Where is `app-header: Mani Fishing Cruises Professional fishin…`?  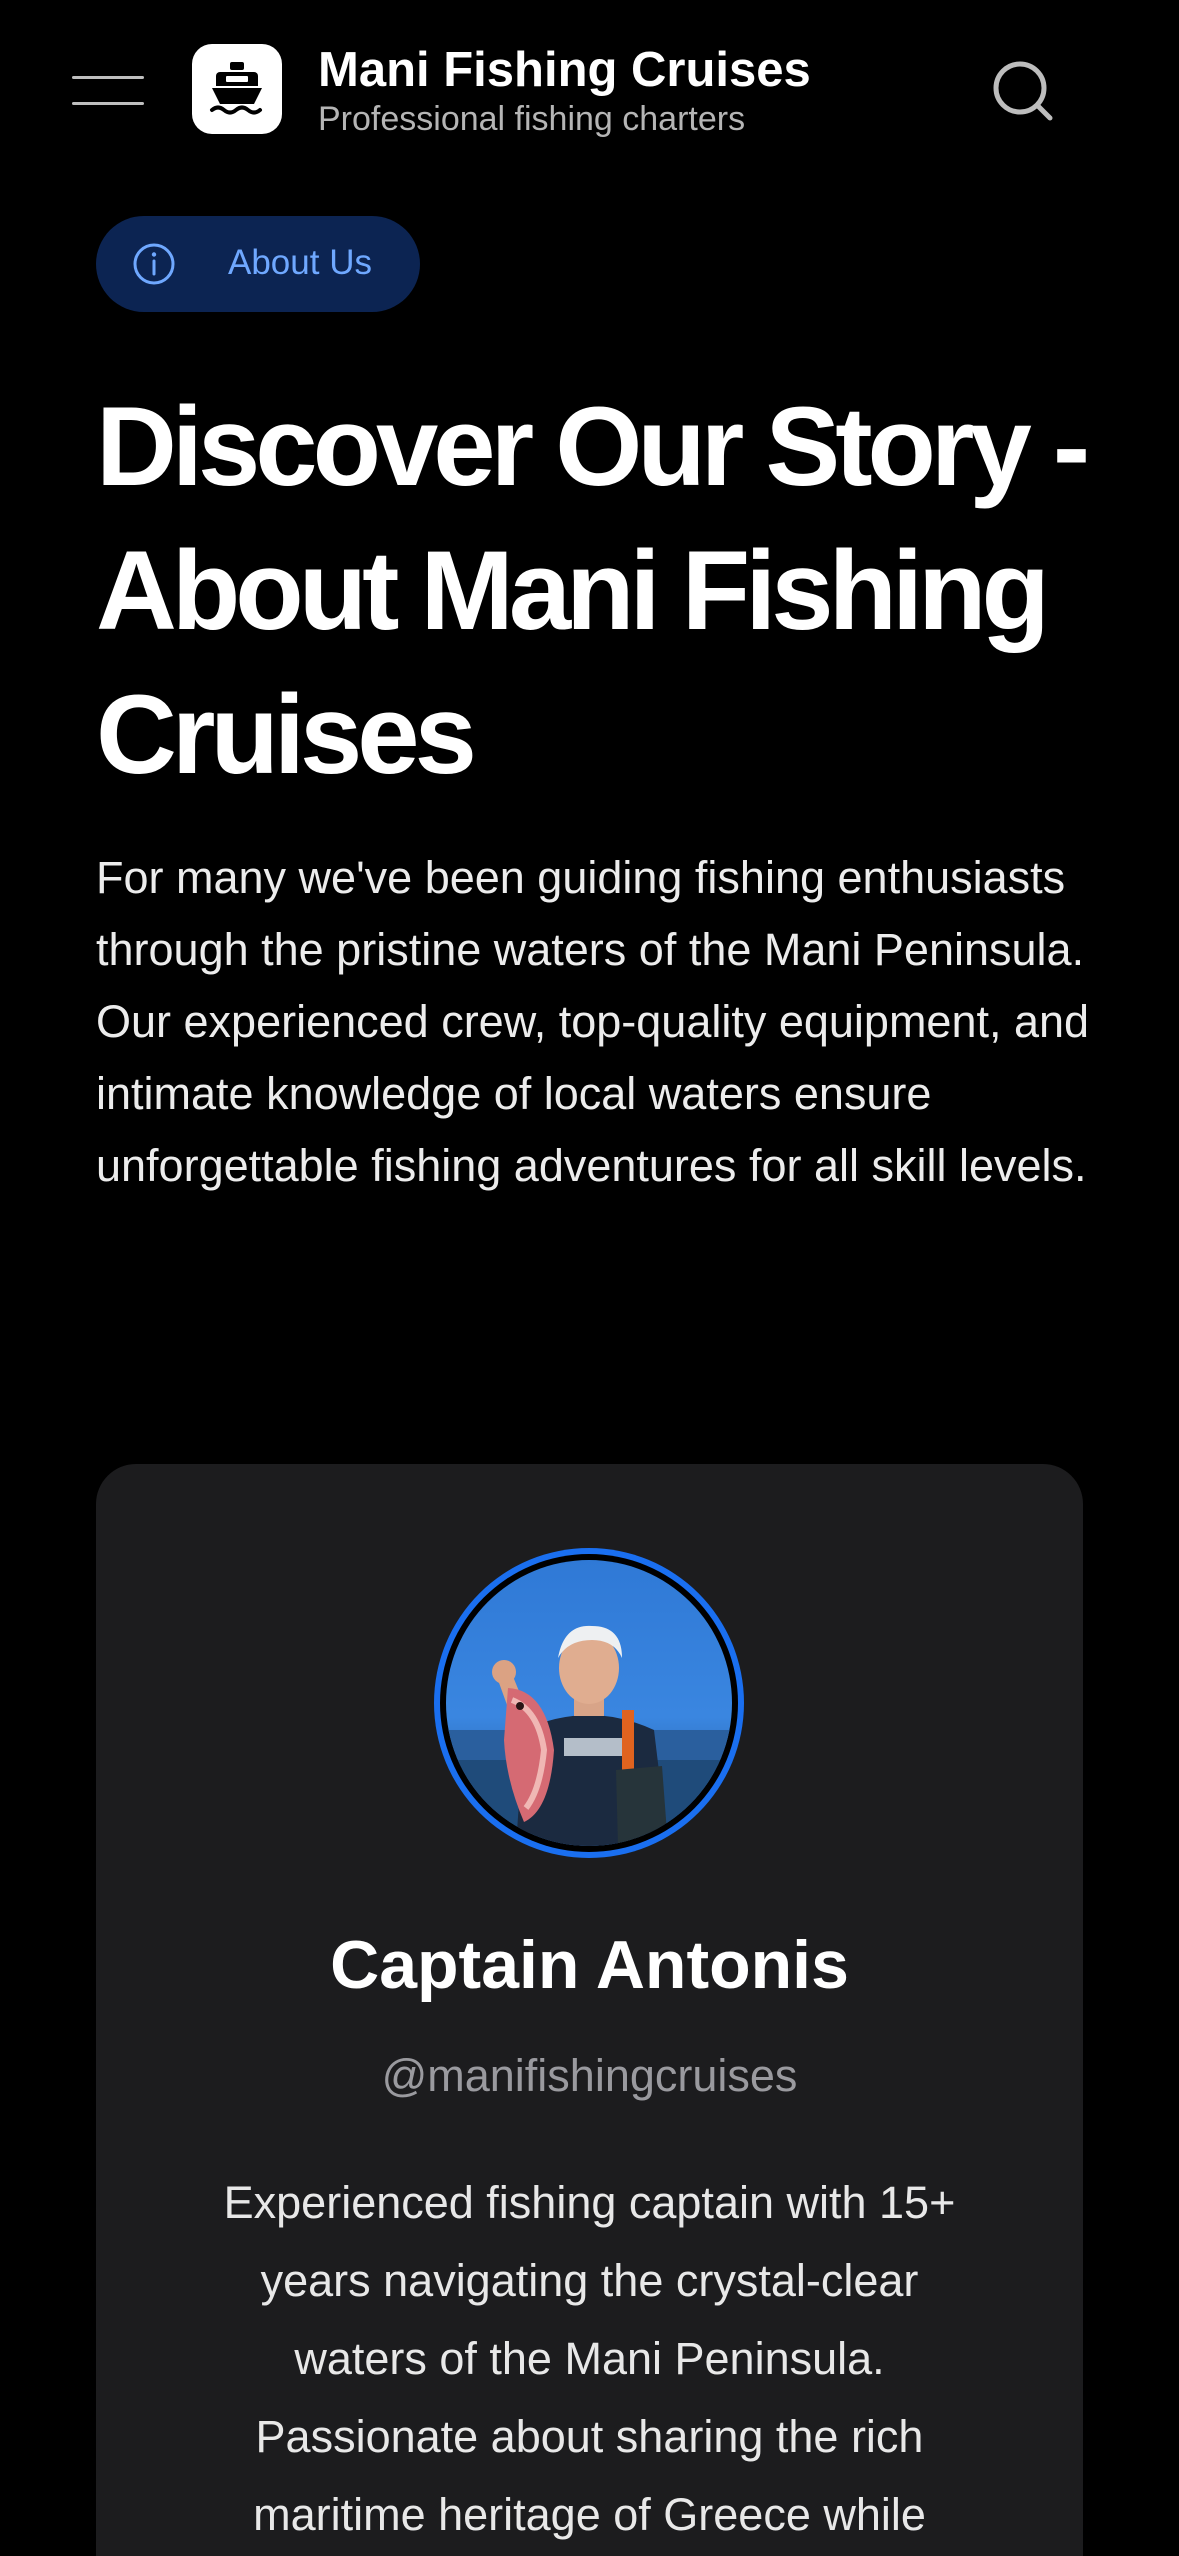
app-header: Mani Fishing Cruises Professional fishin… is located at coordinates (589, 95).